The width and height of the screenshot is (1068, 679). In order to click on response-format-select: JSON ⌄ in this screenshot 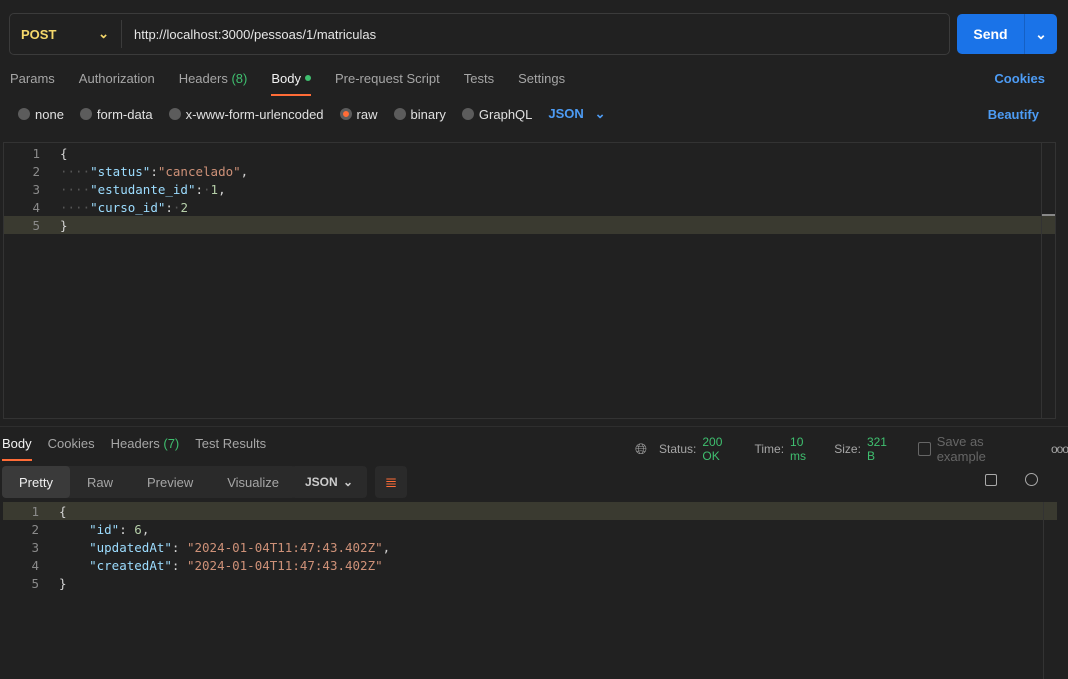, I will do `click(329, 482)`.